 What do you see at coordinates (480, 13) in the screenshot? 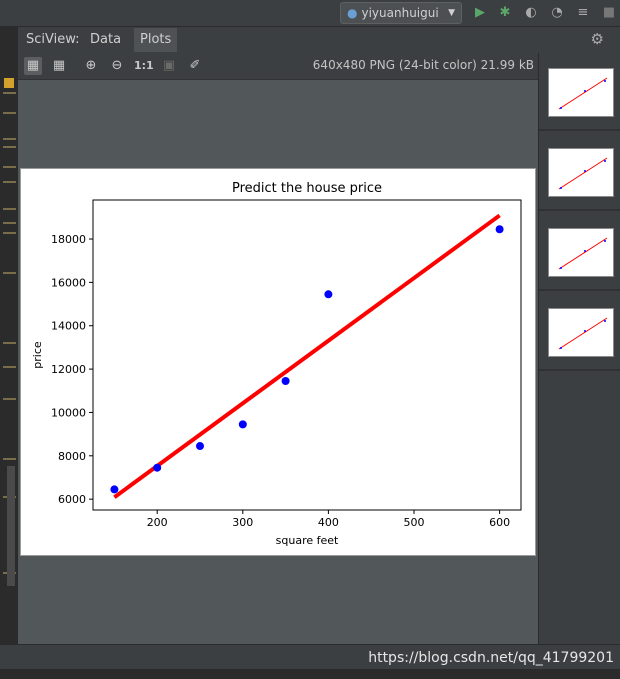
I see `run-icon: ▶` at bounding box center [480, 13].